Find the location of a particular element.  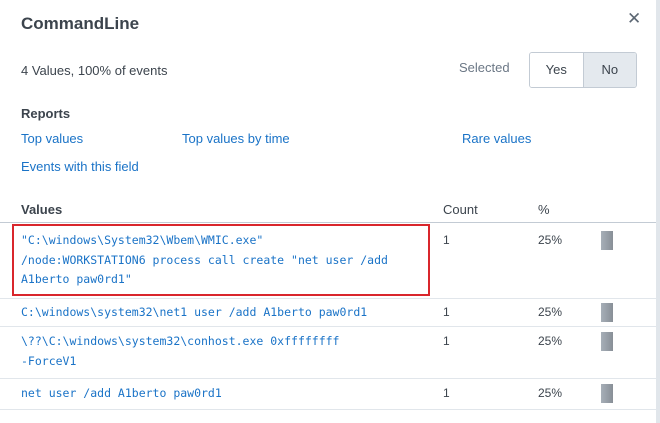

selected-no-button: No is located at coordinates (609, 70).